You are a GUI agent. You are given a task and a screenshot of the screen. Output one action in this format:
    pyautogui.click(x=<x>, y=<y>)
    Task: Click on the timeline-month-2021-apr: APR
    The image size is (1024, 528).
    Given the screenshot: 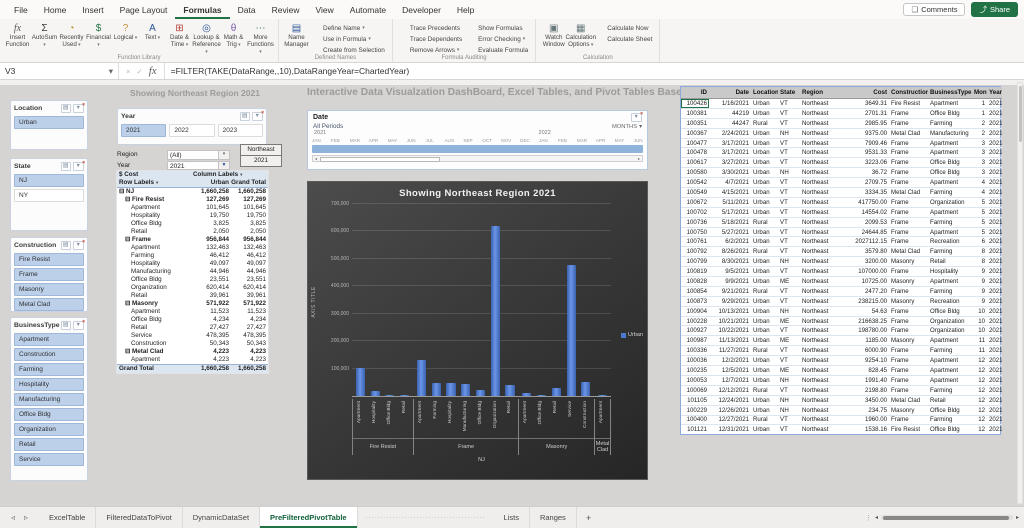 What is the action you would take?
    pyautogui.click(x=378, y=141)
    